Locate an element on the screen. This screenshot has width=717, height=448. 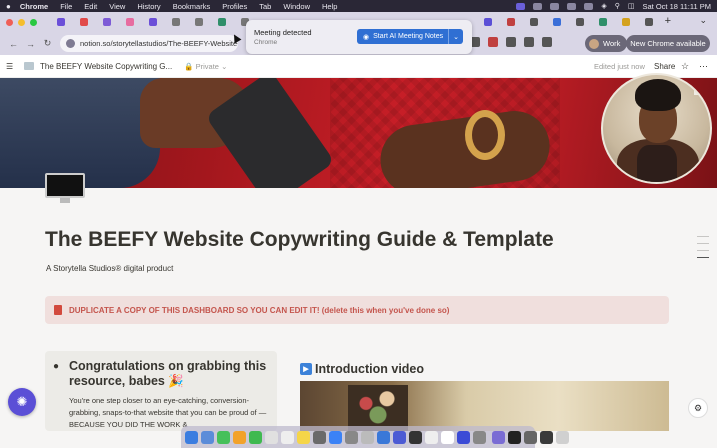
menu-tab: Tab is located at coordinates (265, 6).